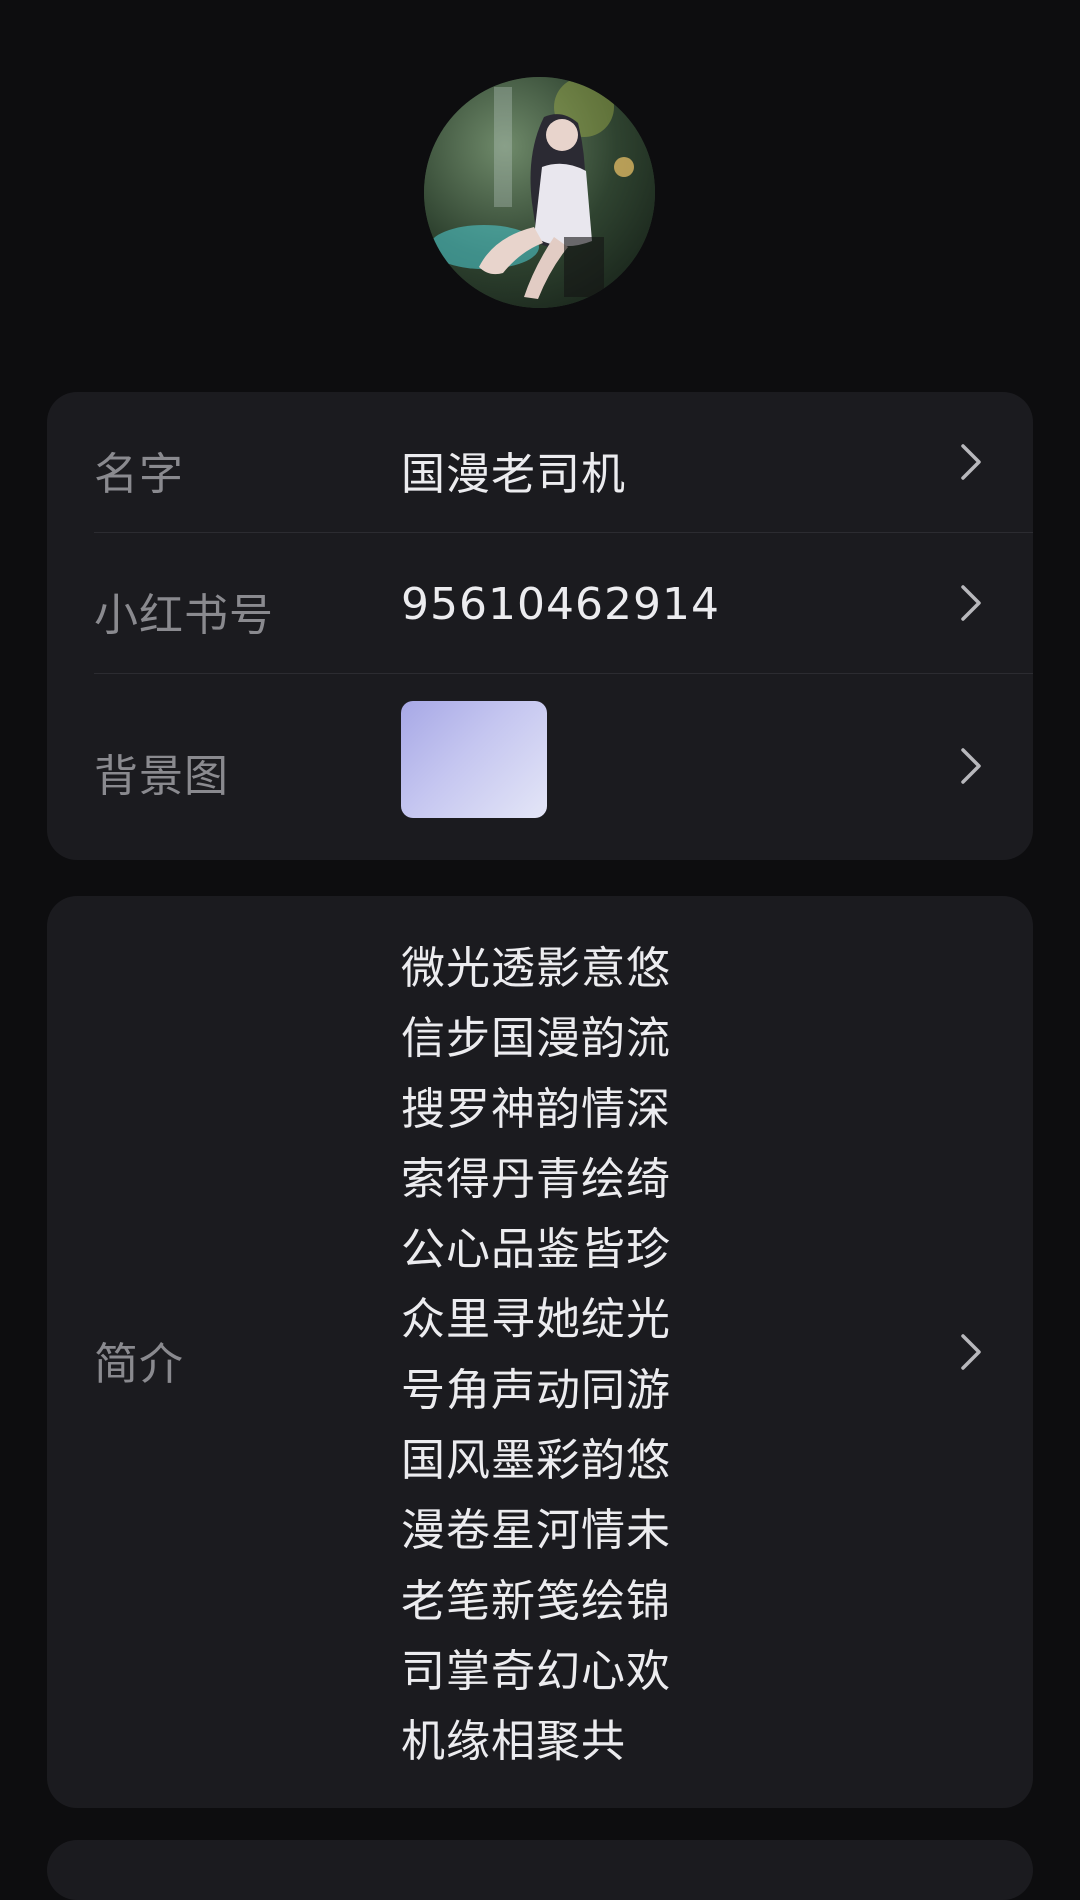 The image size is (1080, 1900). What do you see at coordinates (139, 1364) in the screenshot?
I see `bio-label: 简介` at bounding box center [139, 1364].